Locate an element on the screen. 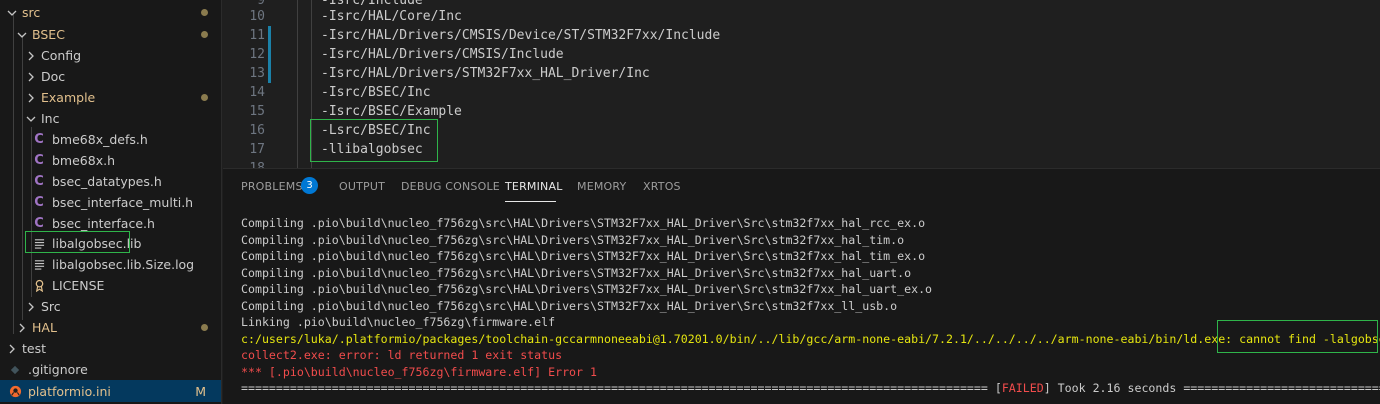  tree-file-bme68x-defs: C bme68x_defs.h is located at coordinates (110, 139).